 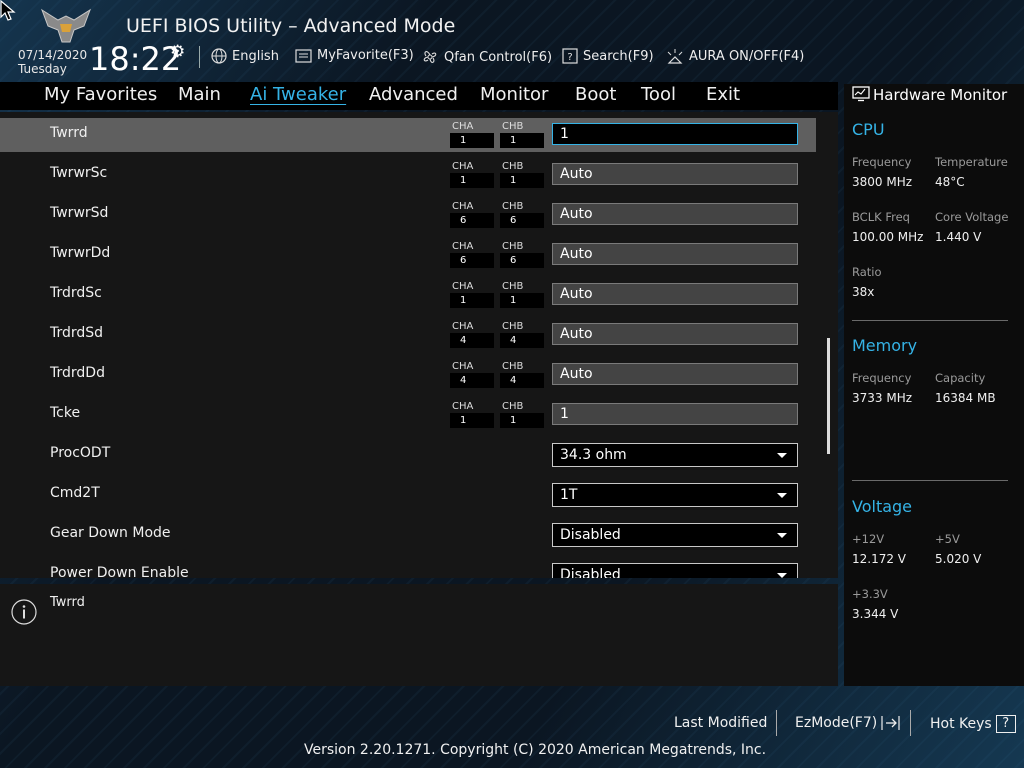 I want to click on v33-value: 3.344 V, so click(x=875, y=614).